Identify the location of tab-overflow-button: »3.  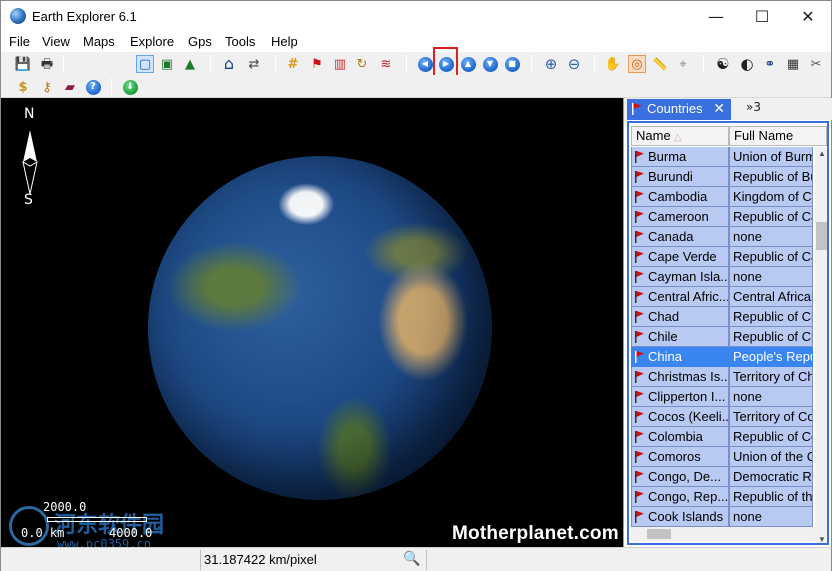
(753, 107).